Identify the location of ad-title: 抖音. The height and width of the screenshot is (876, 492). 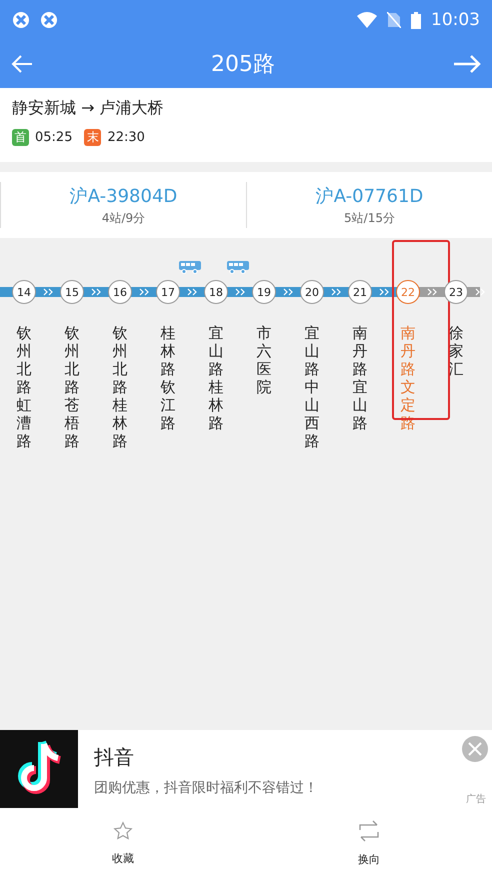
(114, 757).